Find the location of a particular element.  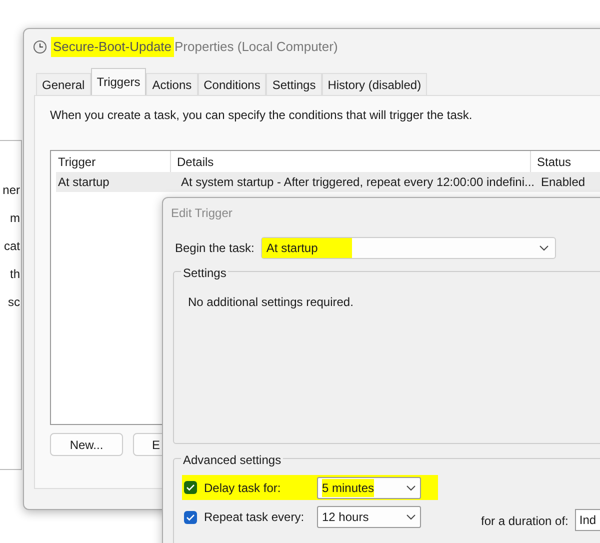

interval-dropdown: 12 hours is located at coordinates (369, 517).